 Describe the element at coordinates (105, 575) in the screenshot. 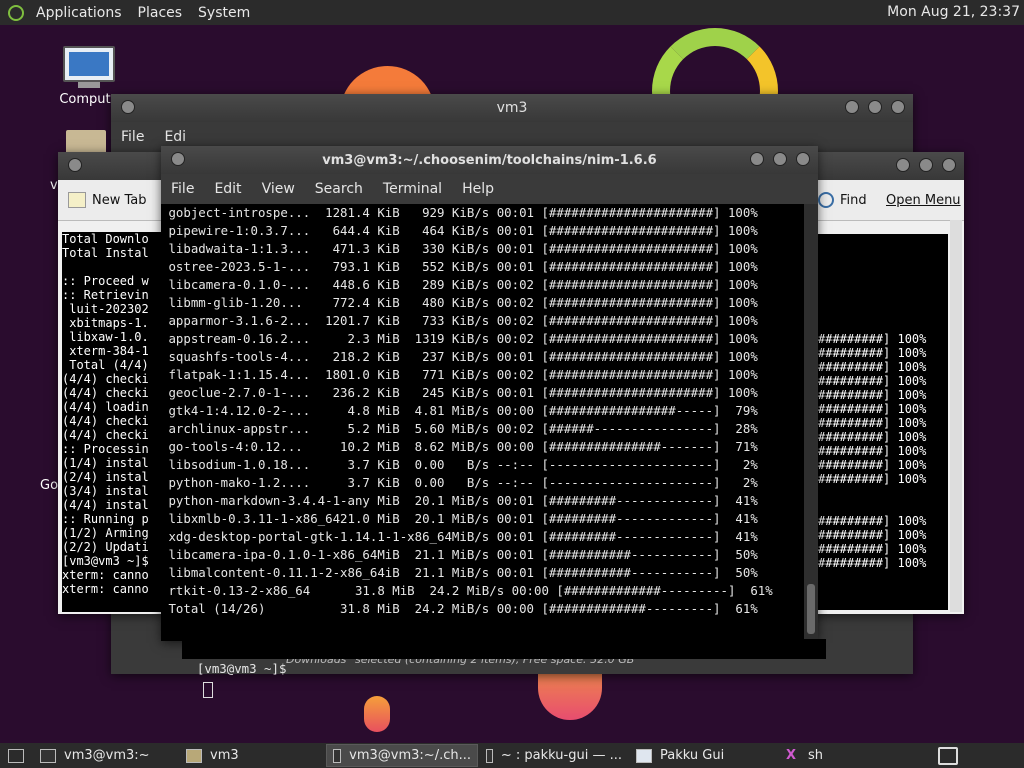

I see `xterm-output-line: xterm: canno` at that location.